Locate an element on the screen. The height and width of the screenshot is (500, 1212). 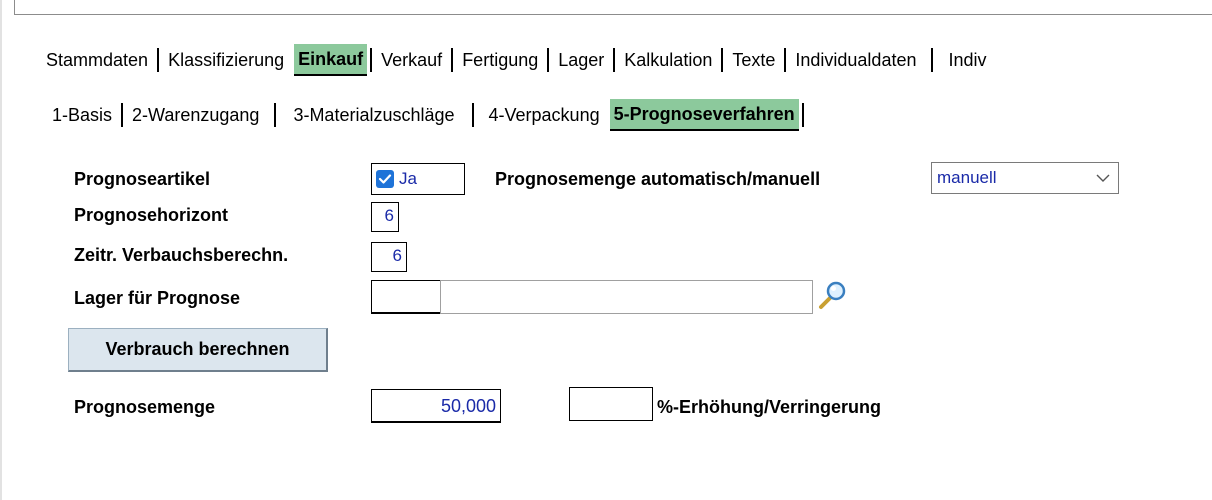
erhoehung-field is located at coordinates (611, 404).